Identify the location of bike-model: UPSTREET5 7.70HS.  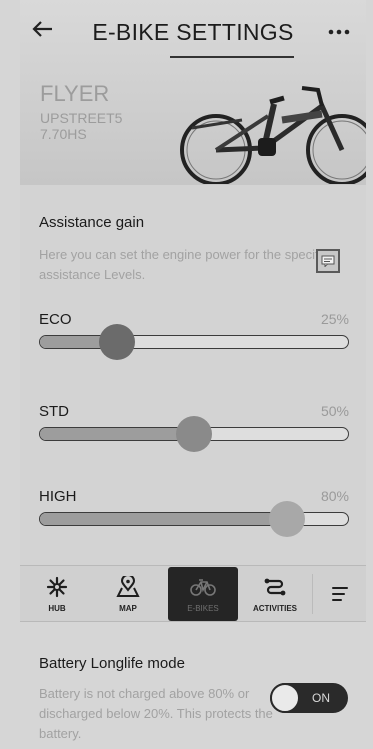
(81, 126).